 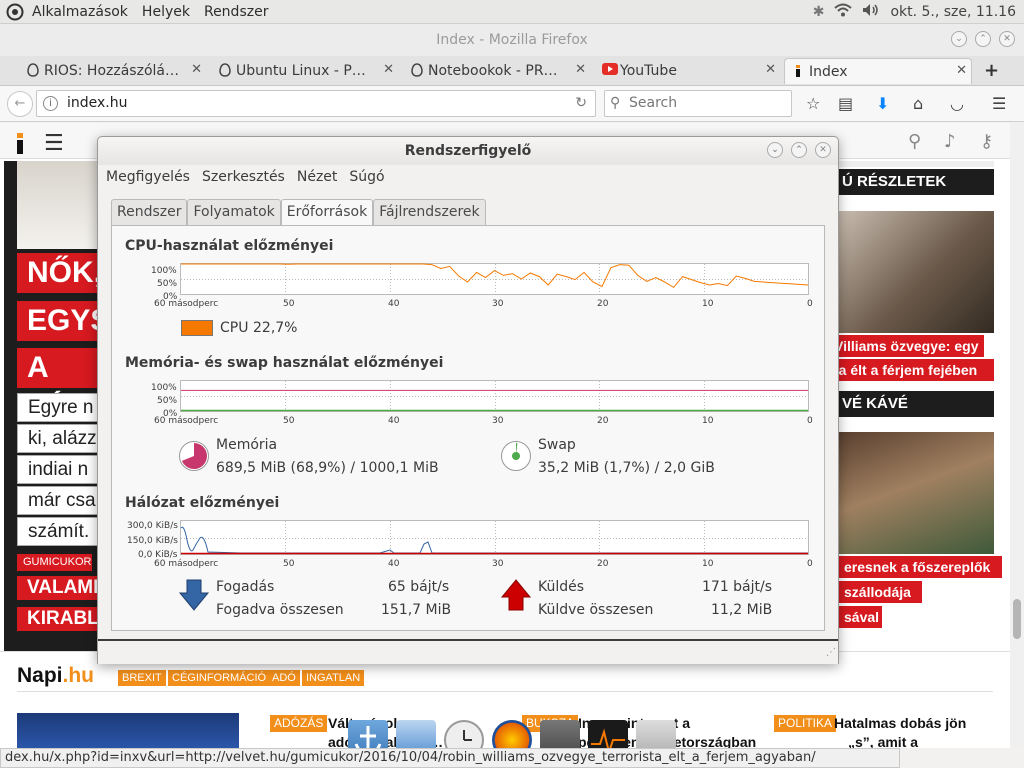 What do you see at coordinates (54, 143) in the screenshot?
I see `menu-icon: ☰` at bounding box center [54, 143].